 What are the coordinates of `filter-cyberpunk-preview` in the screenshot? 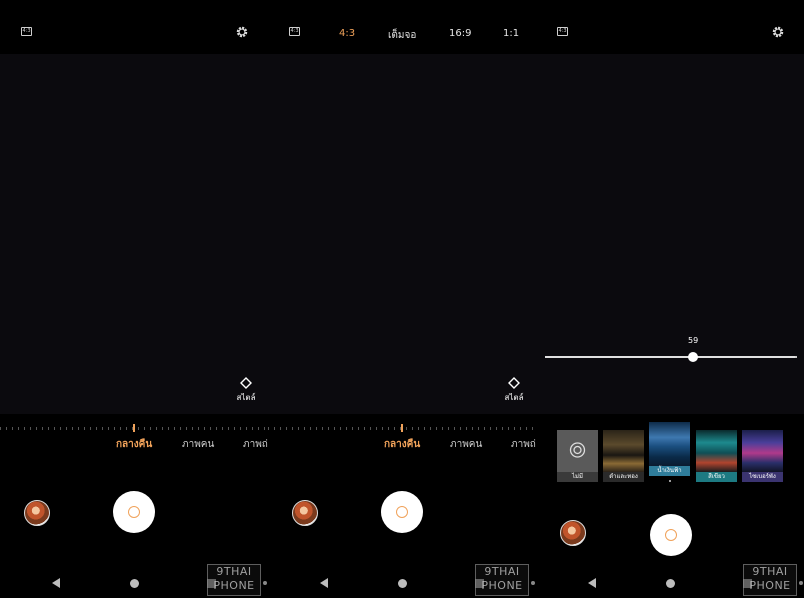 It's located at (762, 451).